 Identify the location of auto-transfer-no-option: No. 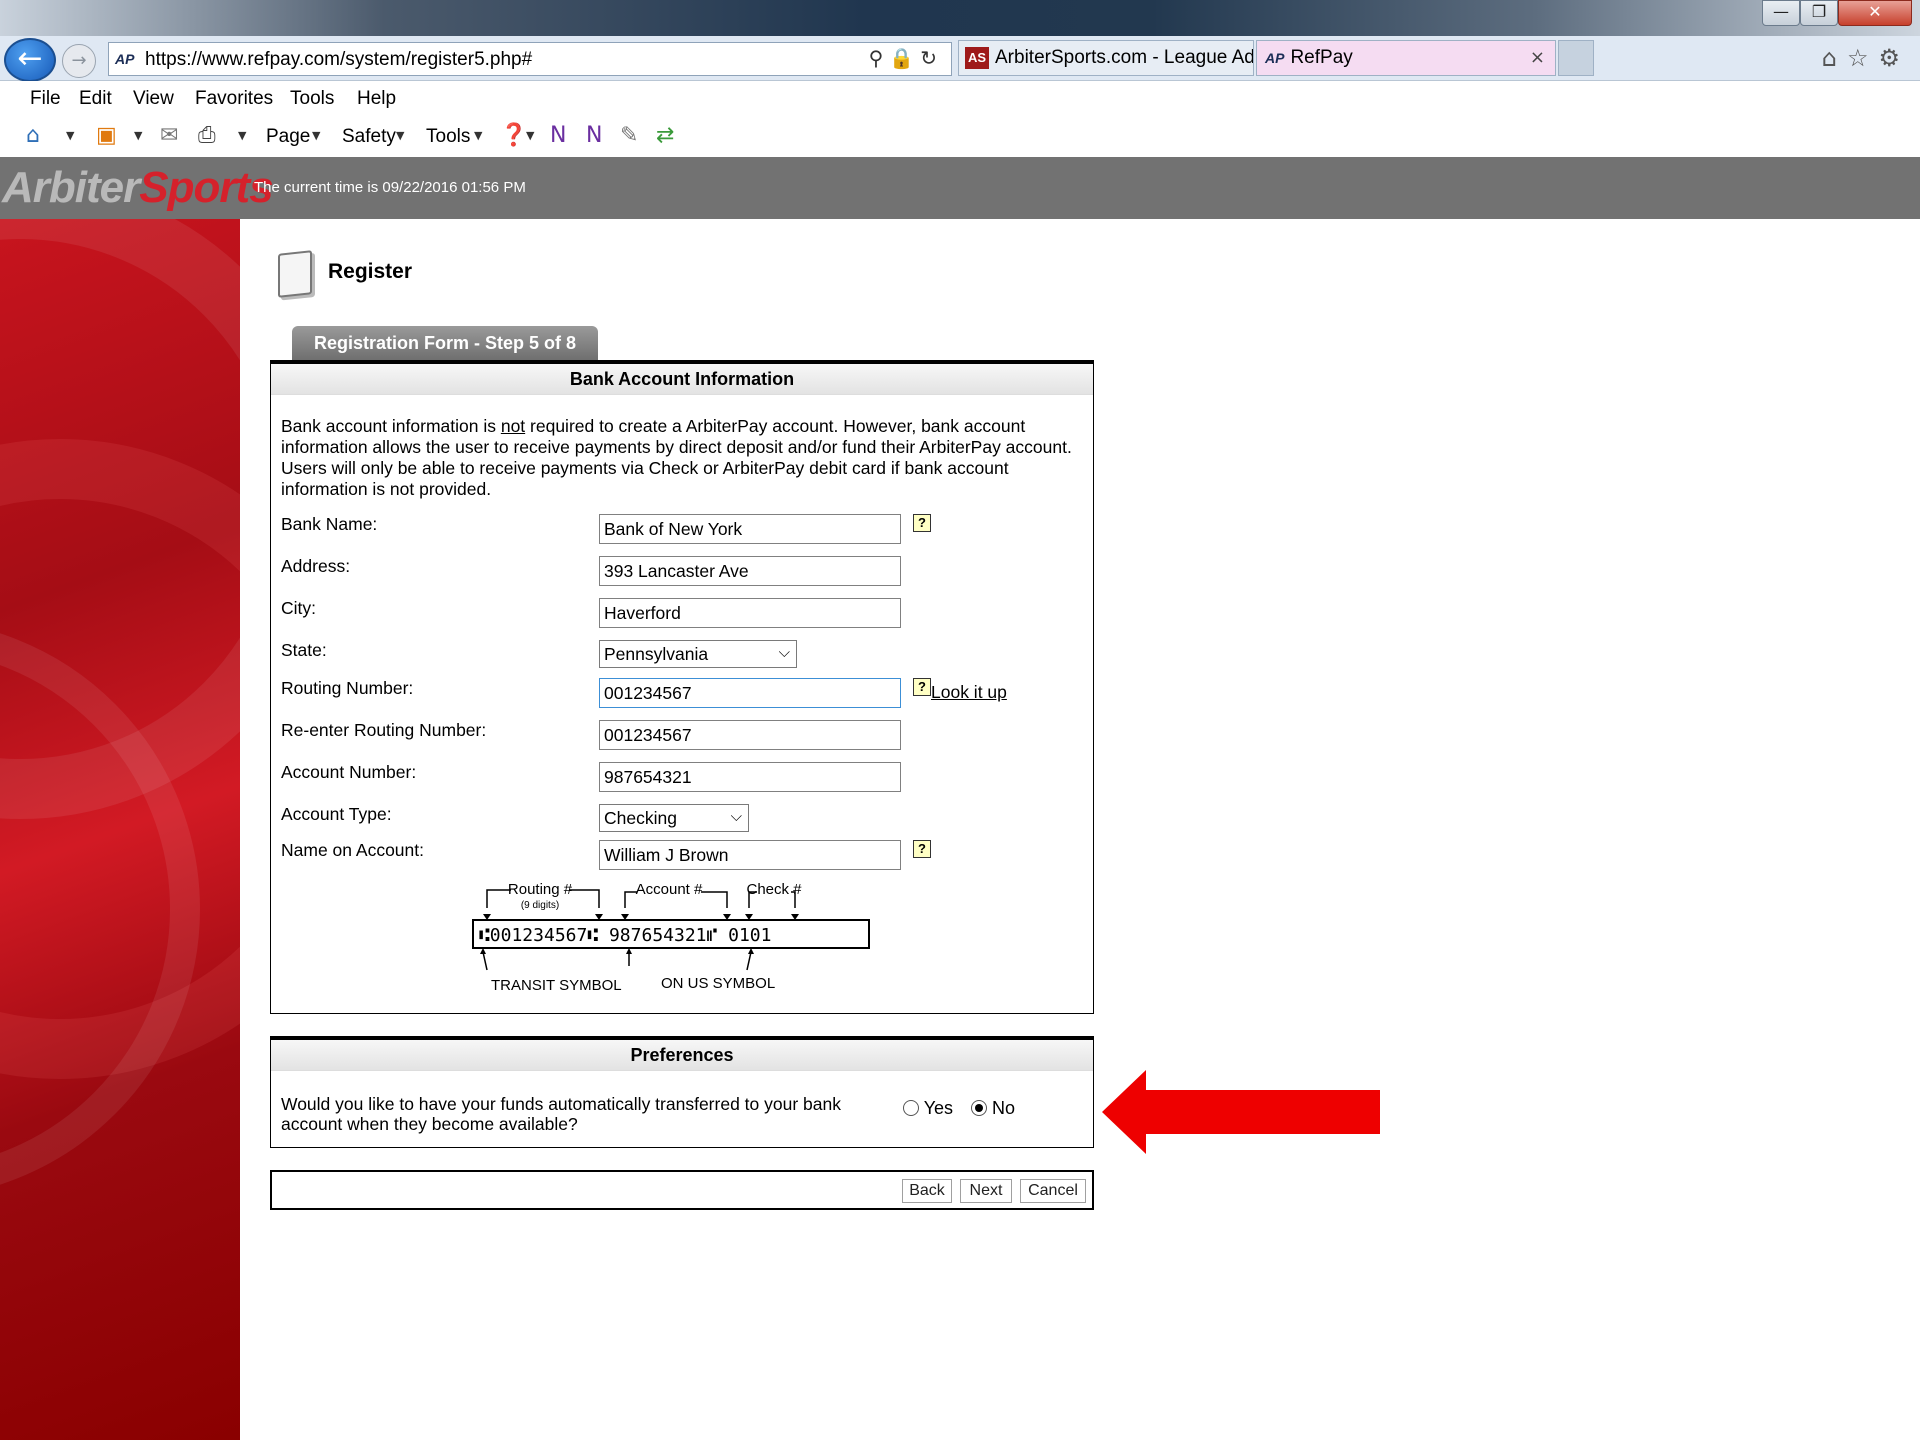
(993, 1108).